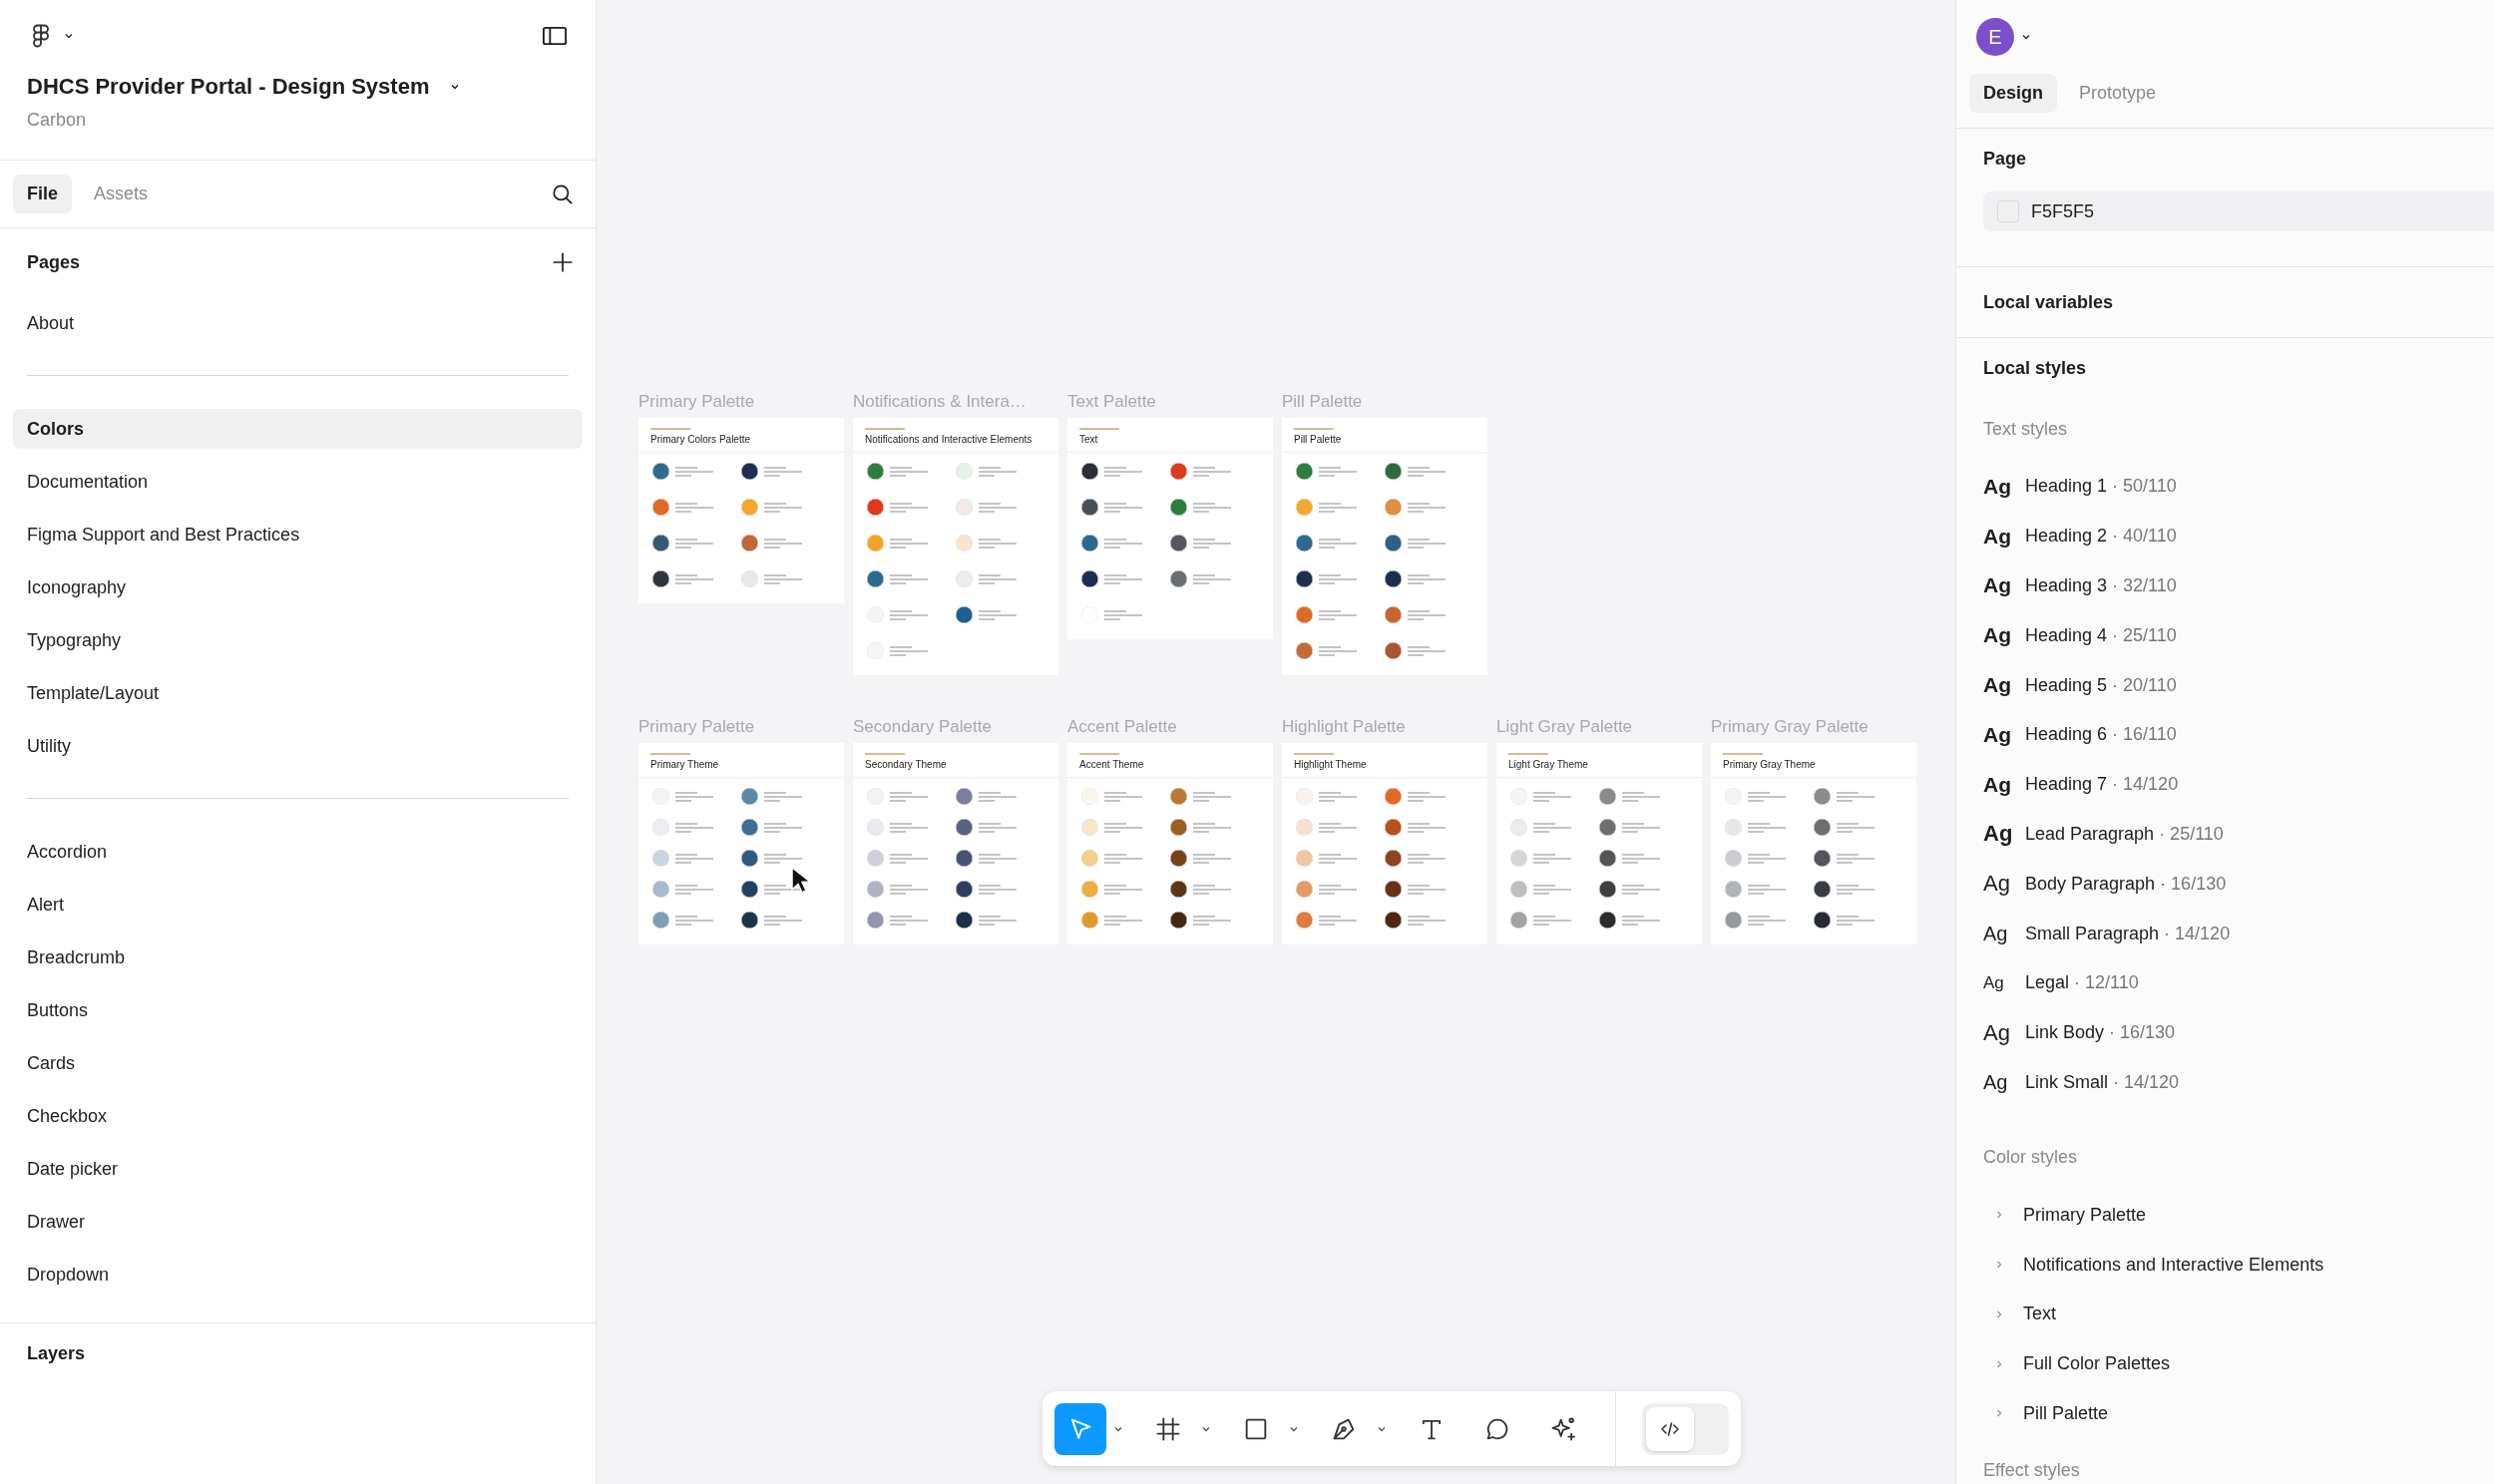  What do you see at coordinates (2101, 537) in the screenshot?
I see `text-style-item: Heading 2 · 40/110` at bounding box center [2101, 537].